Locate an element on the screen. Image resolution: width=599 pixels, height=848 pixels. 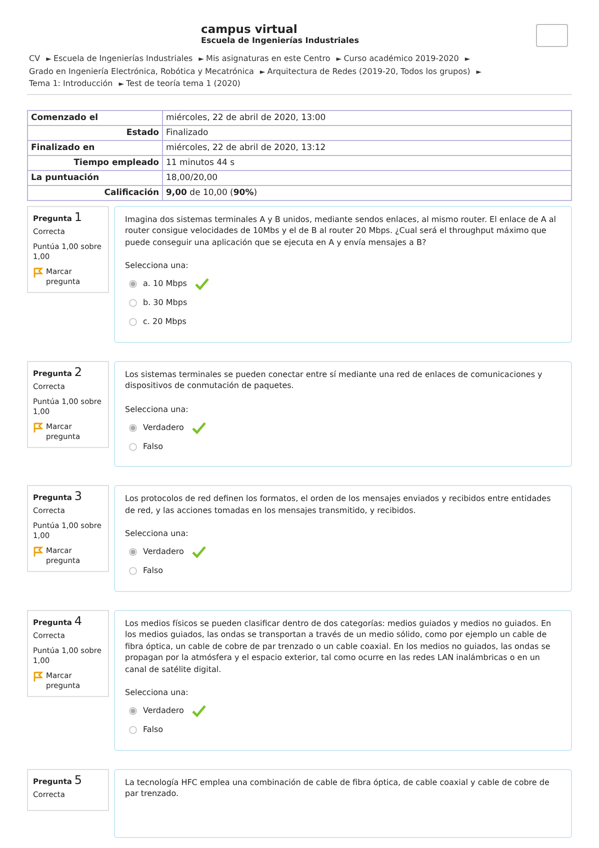
summary-value: 11 minutos 44 s is located at coordinates (367, 162).